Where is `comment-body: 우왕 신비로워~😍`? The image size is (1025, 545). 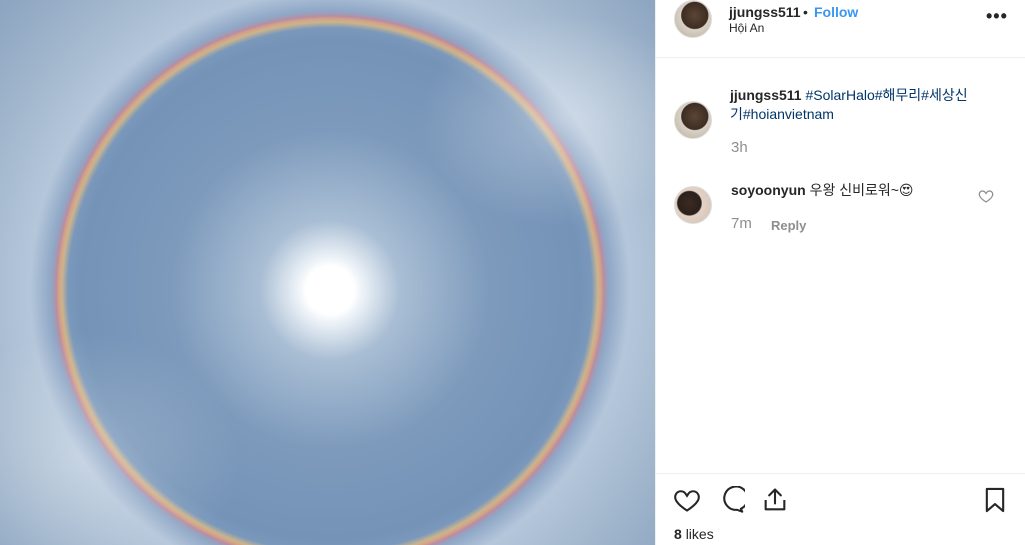 comment-body: 우왕 신비로워~😍 is located at coordinates (861, 190).